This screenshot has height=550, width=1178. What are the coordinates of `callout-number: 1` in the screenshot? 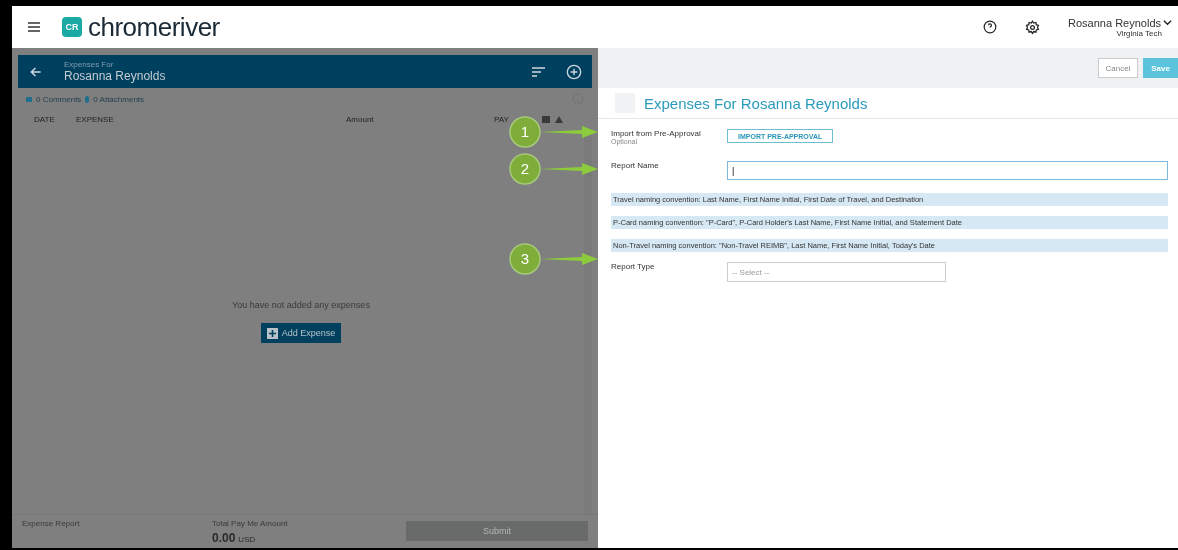 It's located at (525, 131).